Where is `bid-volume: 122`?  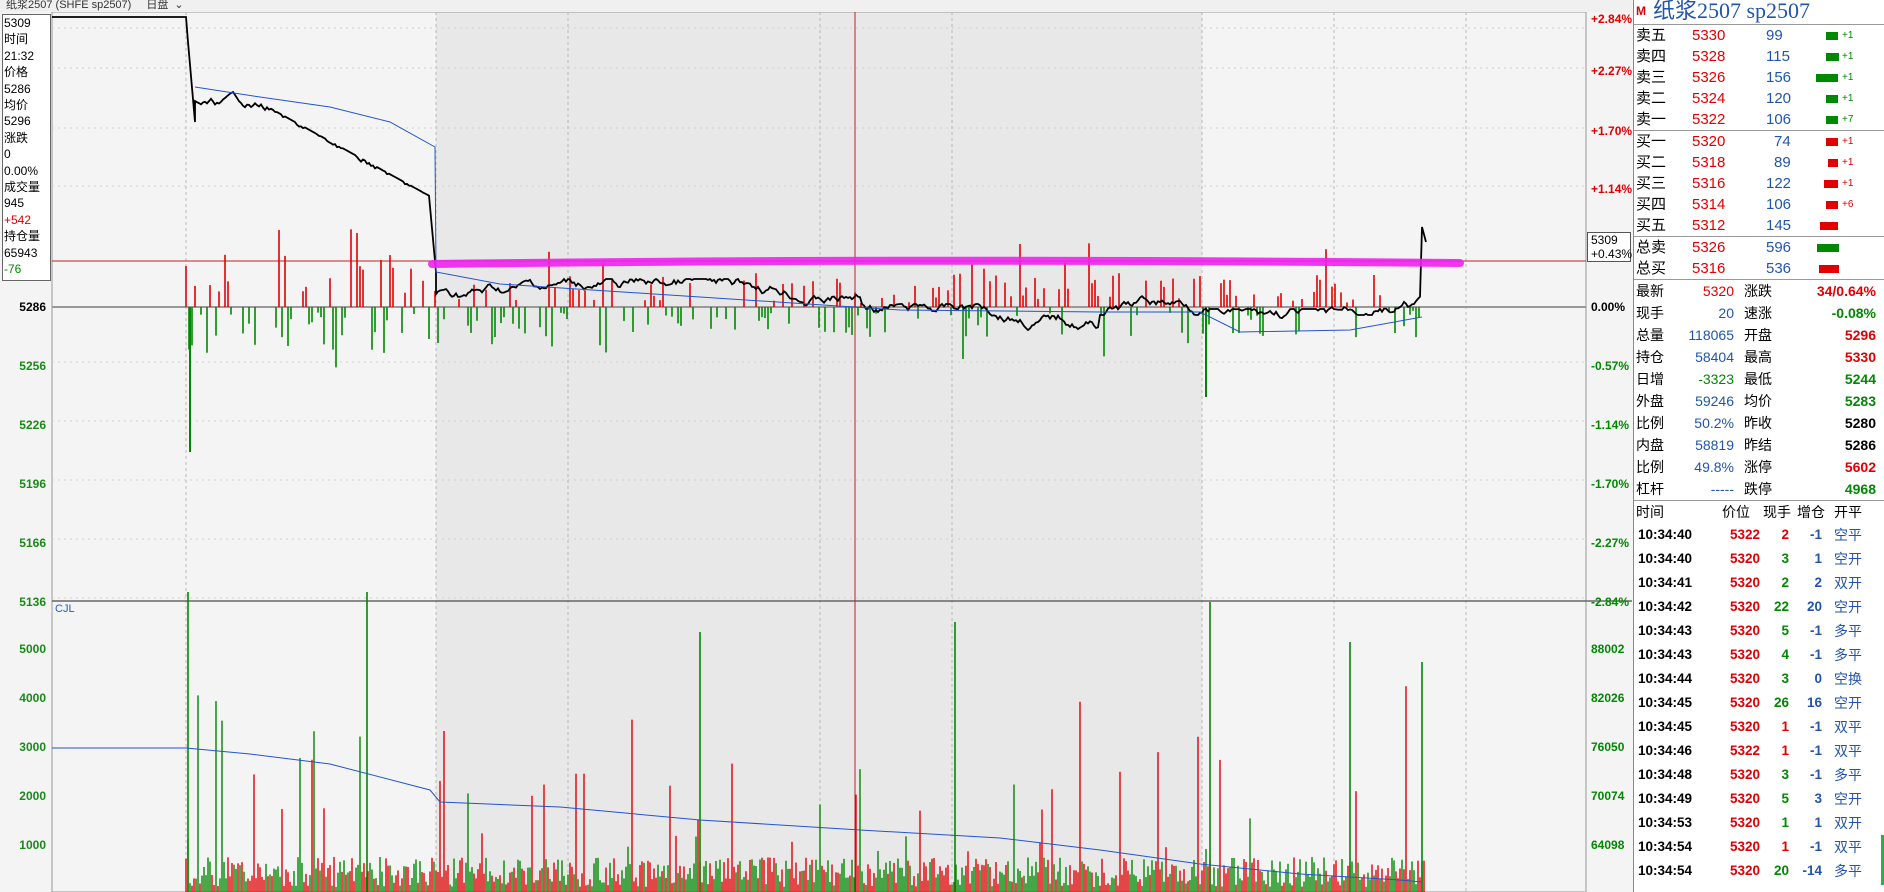
bid-volume: 122 is located at coordinates (1779, 183).